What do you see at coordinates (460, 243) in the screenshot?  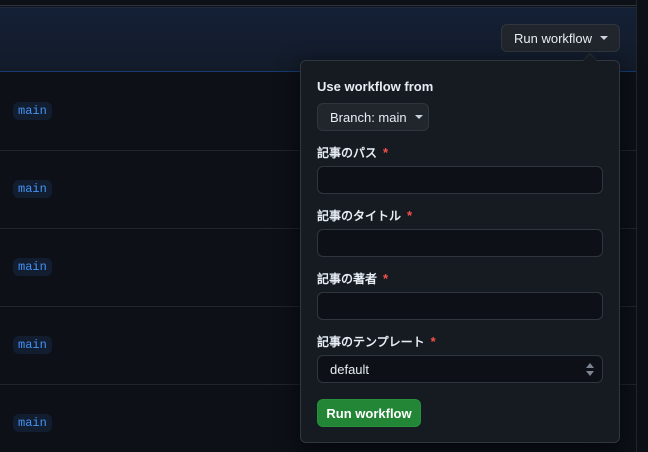 I see `article-title-input` at bounding box center [460, 243].